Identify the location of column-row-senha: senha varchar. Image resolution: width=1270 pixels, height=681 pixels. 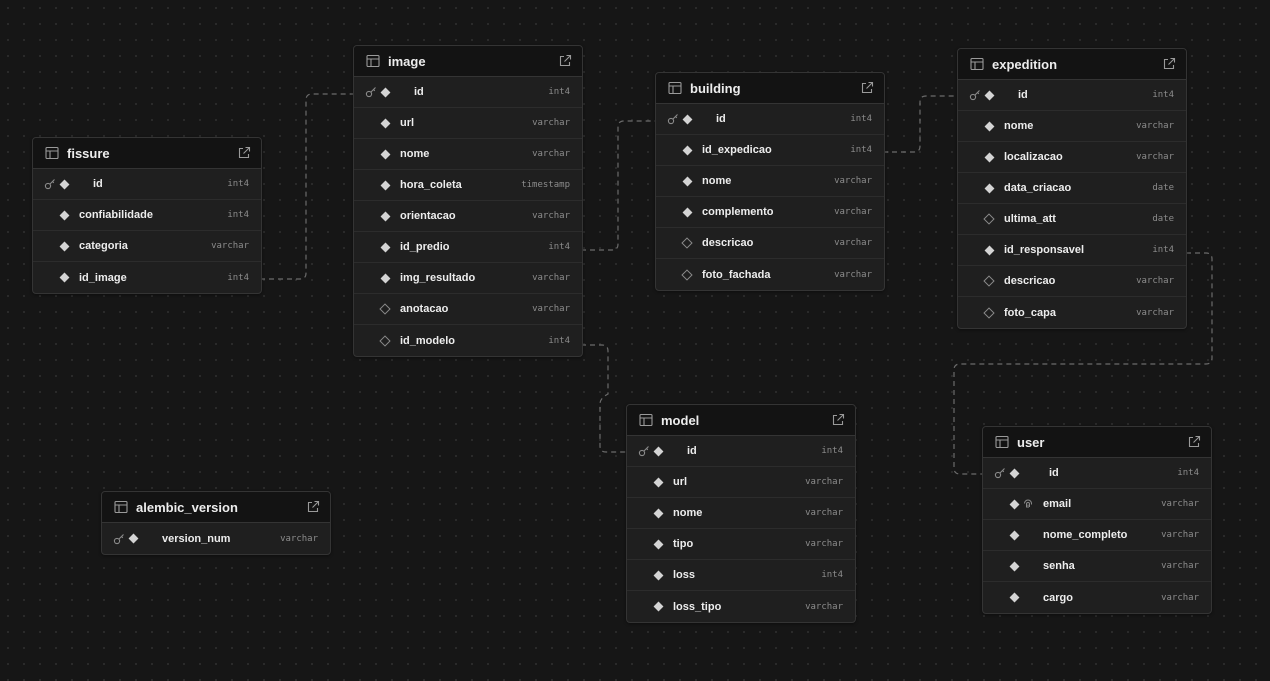
(1097, 566).